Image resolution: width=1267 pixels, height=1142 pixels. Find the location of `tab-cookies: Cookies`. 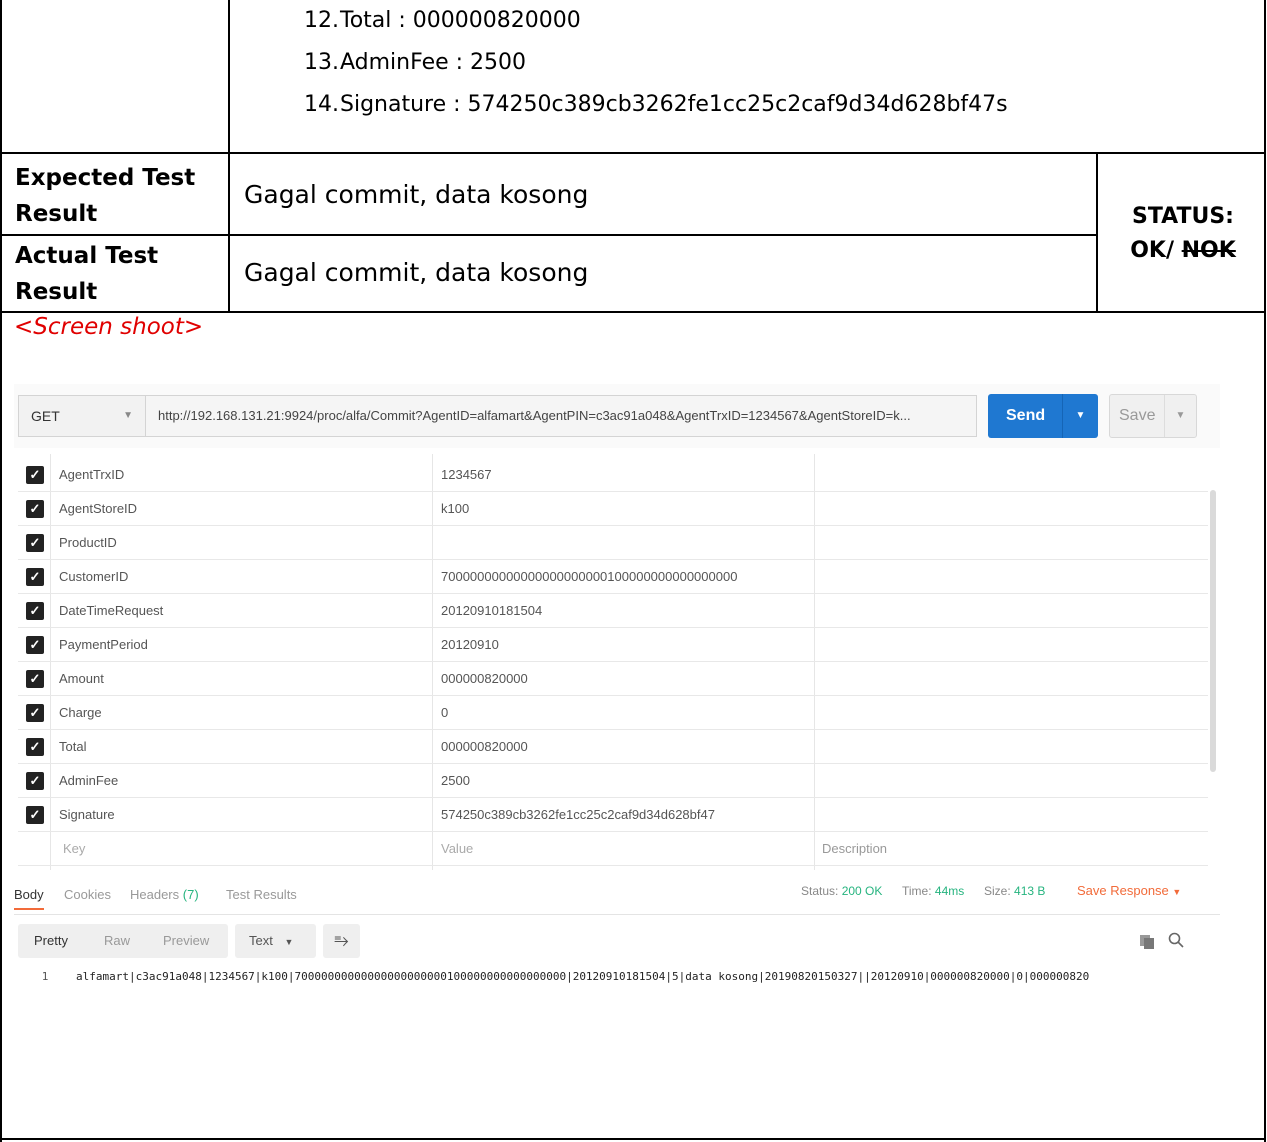

tab-cookies: Cookies is located at coordinates (87, 894).